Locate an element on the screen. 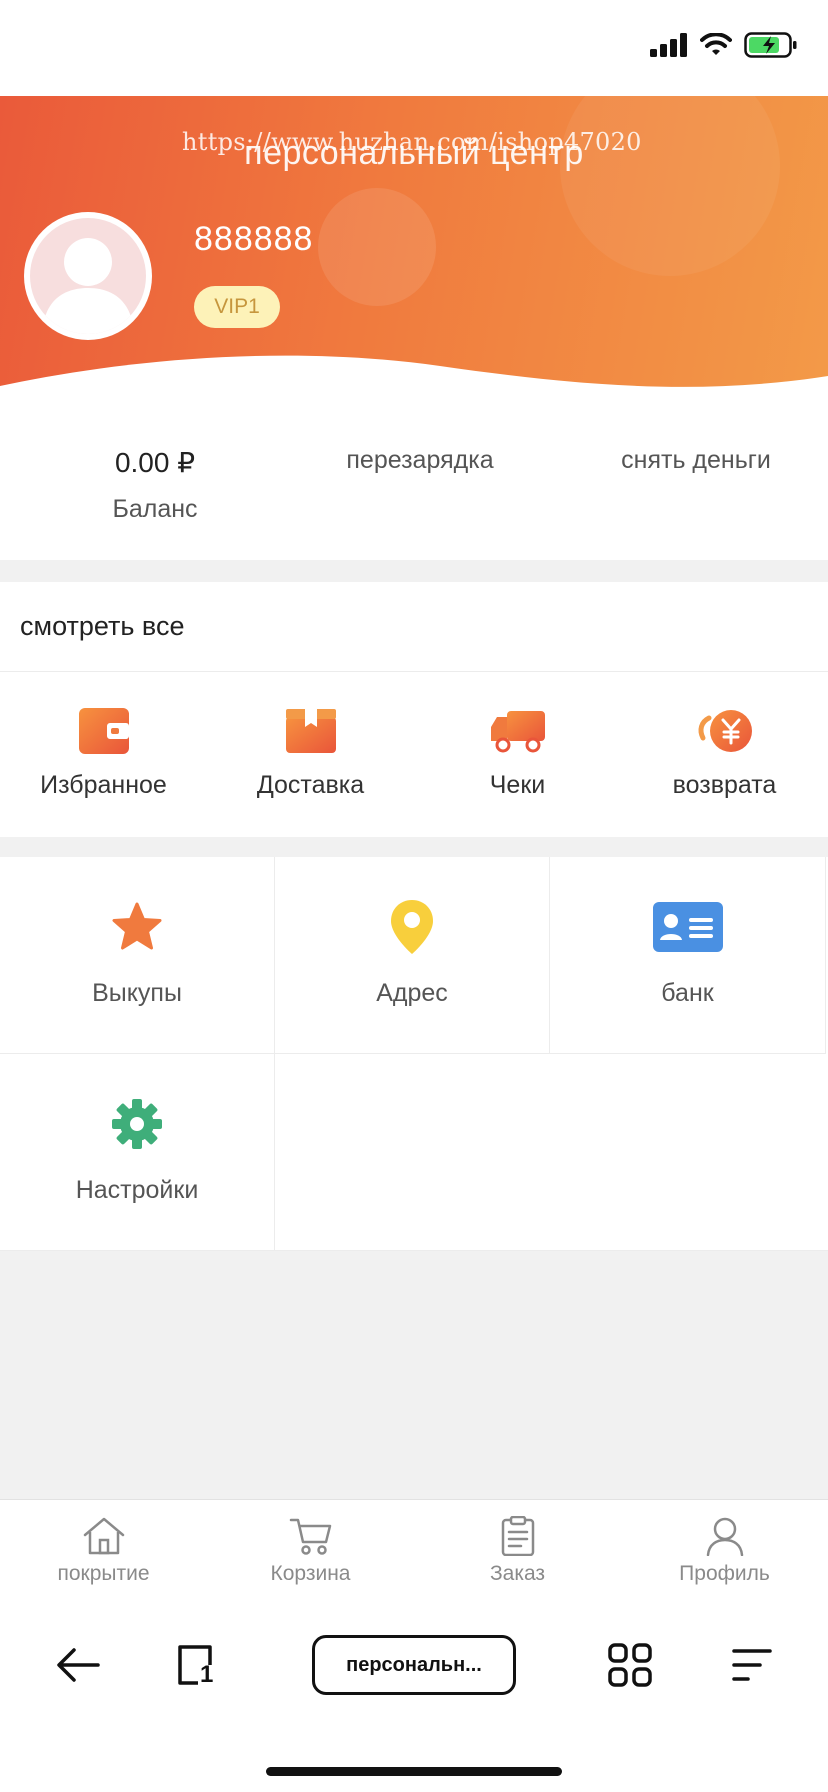 The width and height of the screenshot is (828, 1792). menu-item-label: Адрес is located at coordinates (412, 993).